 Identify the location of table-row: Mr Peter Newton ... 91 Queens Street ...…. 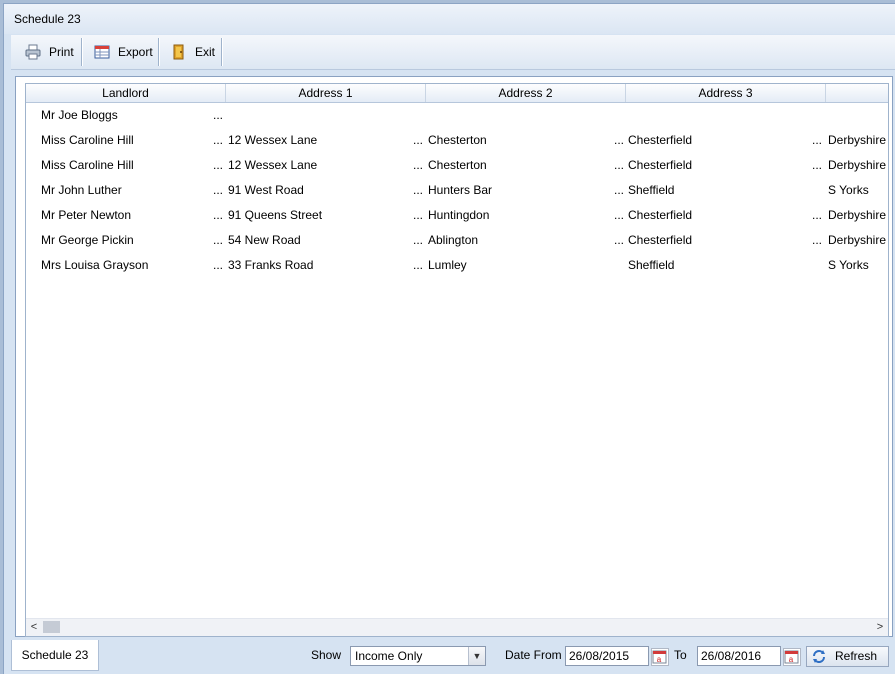
(457, 215).